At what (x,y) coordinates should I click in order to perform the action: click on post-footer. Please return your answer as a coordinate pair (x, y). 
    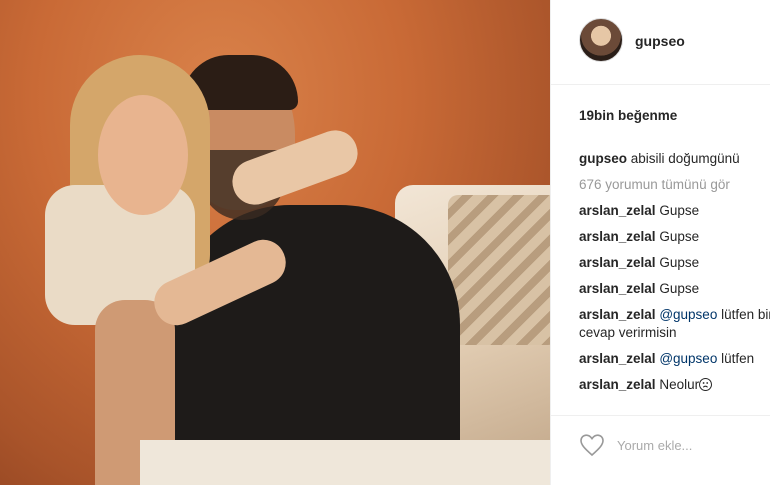
    Looking at the image, I should click on (660, 450).